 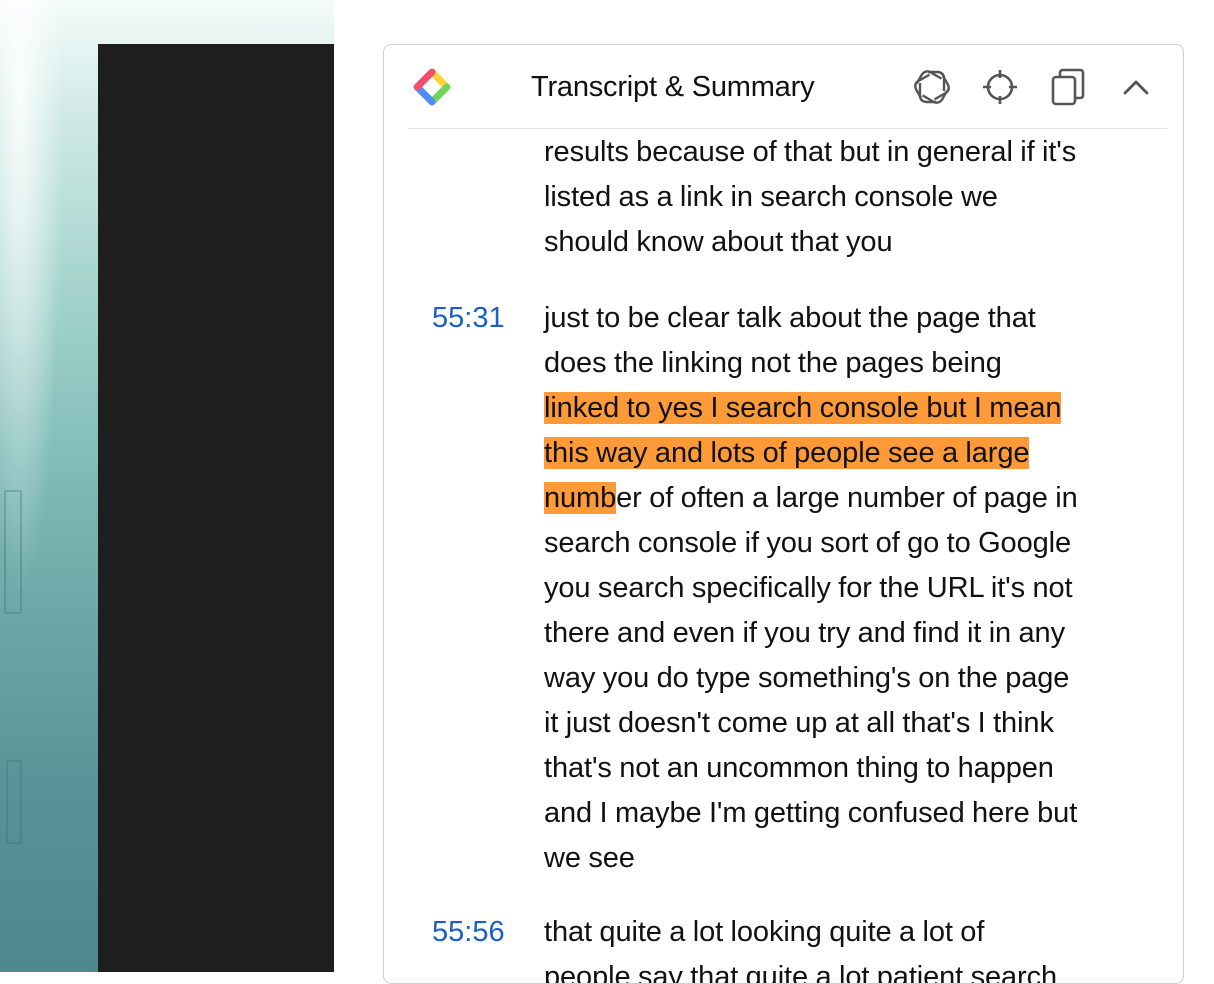 What do you see at coordinates (771, 197) in the screenshot?
I see `transcript-line: listed as a link in search console we` at bounding box center [771, 197].